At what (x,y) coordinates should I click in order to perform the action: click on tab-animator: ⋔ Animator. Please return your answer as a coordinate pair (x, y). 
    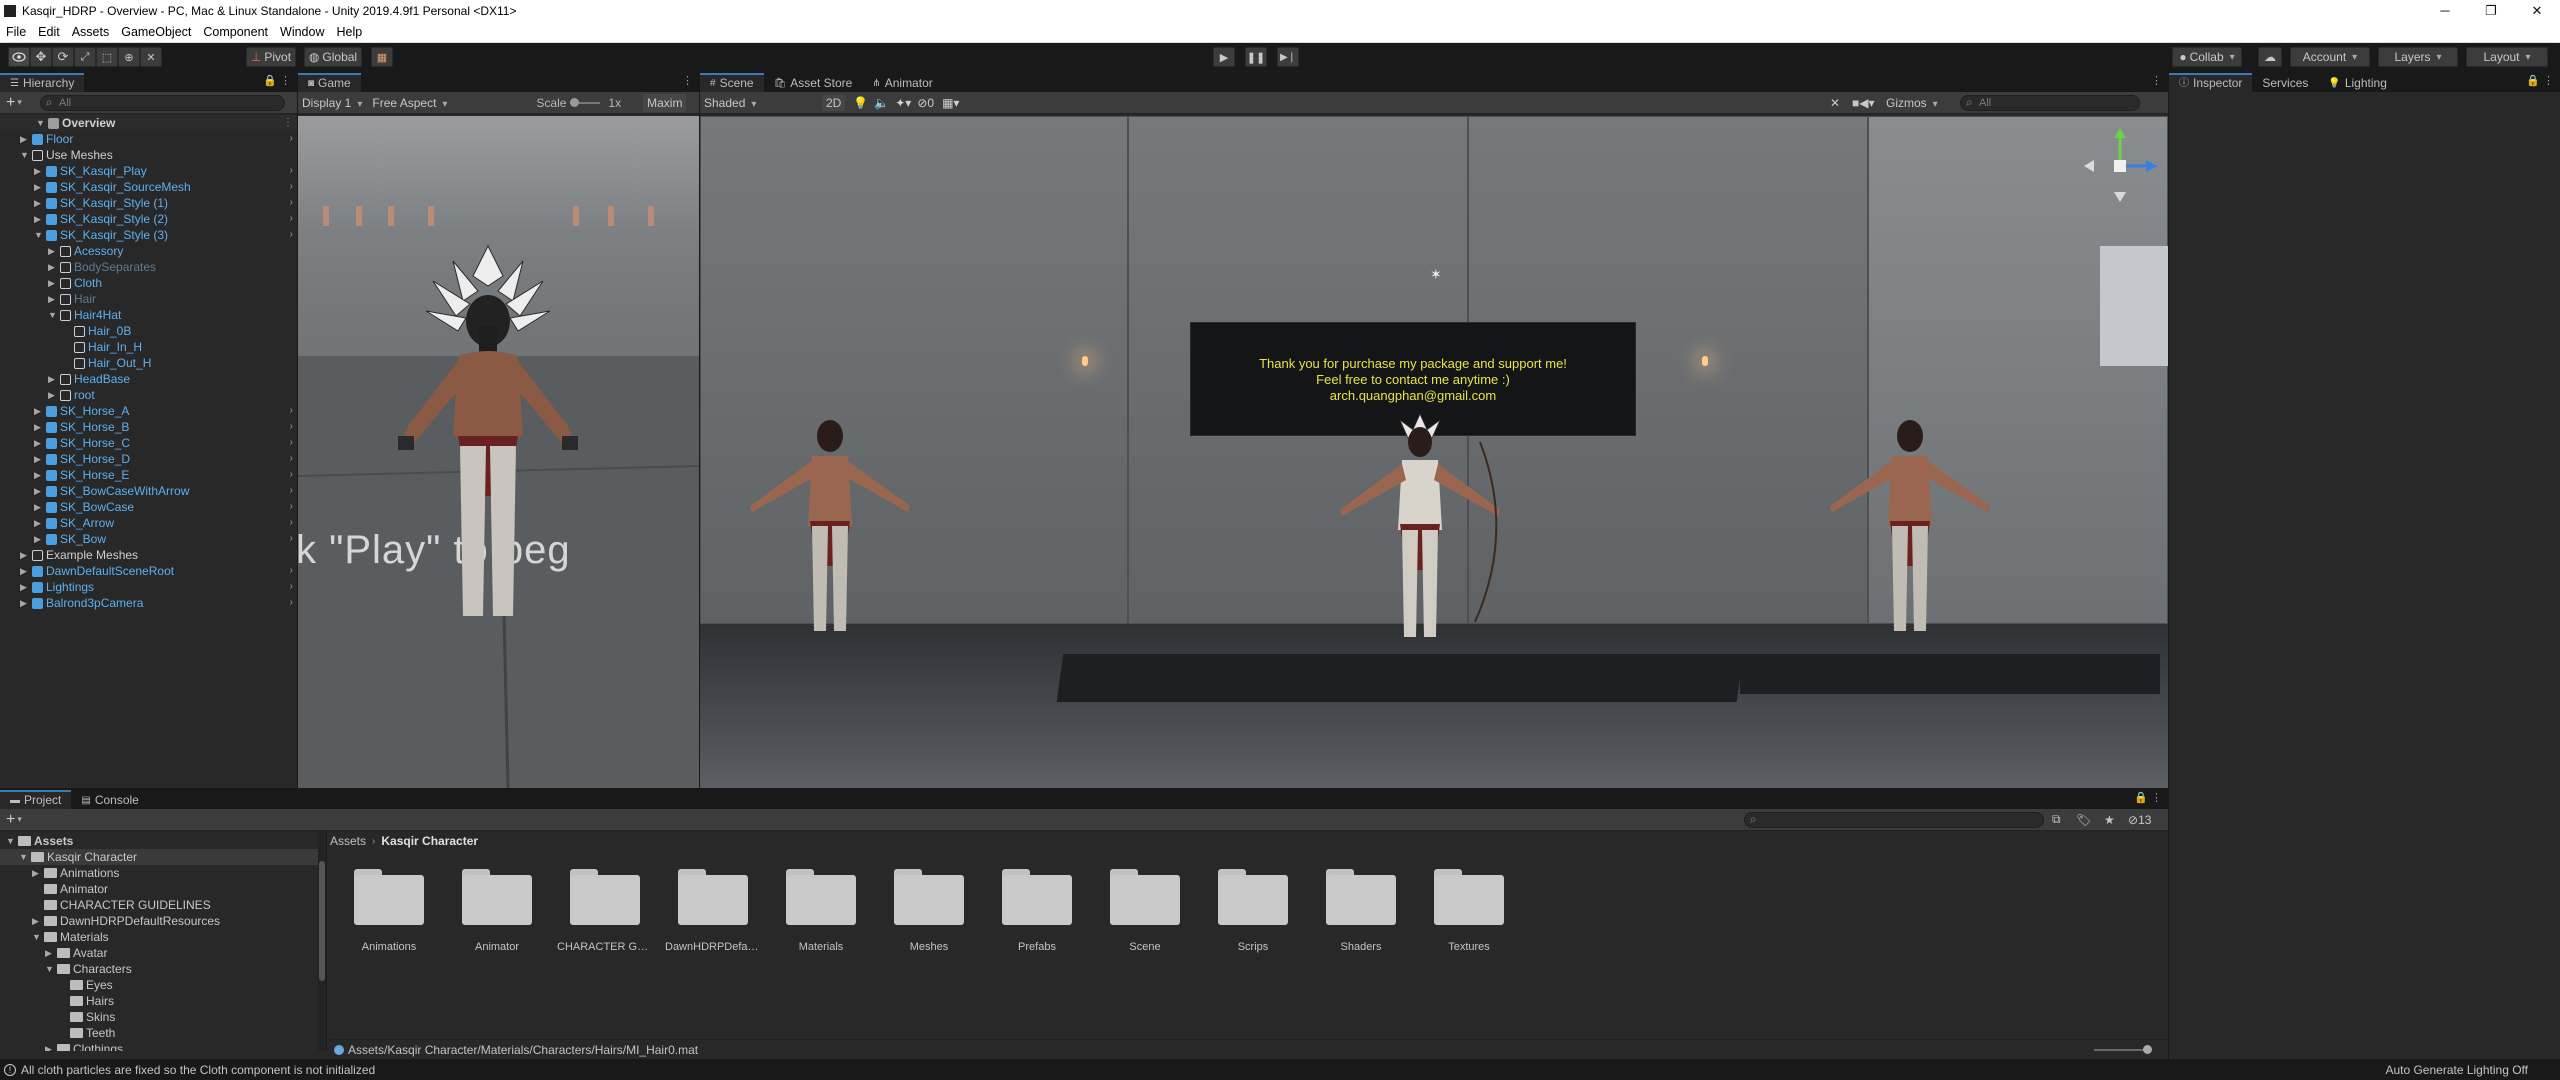
    Looking at the image, I should click on (902, 82).